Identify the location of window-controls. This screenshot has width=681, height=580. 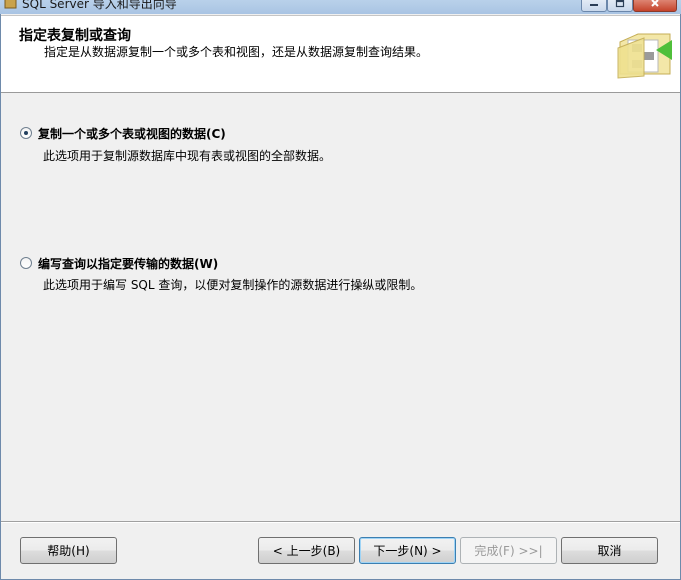
(629, 6).